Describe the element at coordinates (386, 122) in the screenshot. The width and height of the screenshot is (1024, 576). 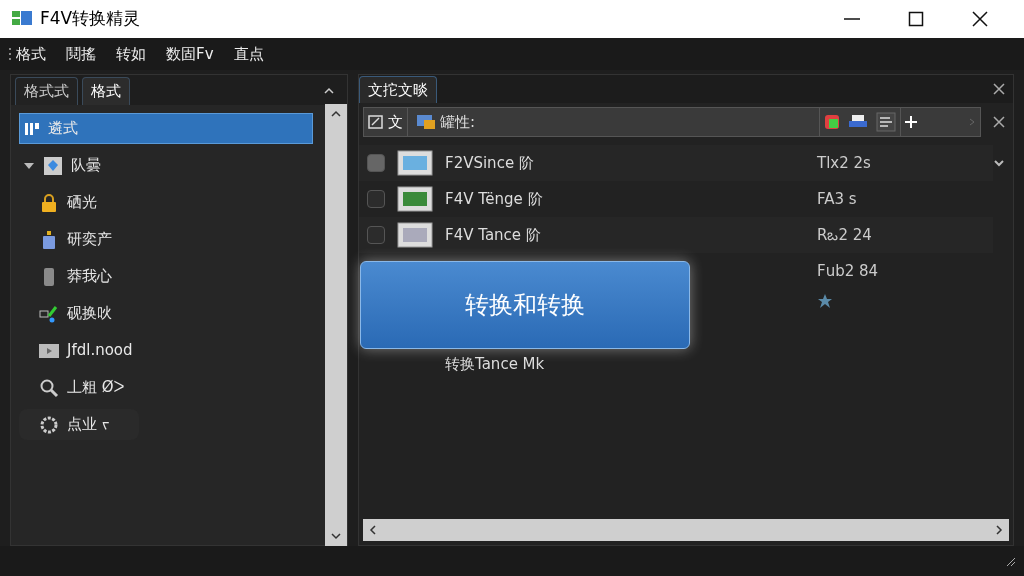
I see `edit-button: 文` at that location.